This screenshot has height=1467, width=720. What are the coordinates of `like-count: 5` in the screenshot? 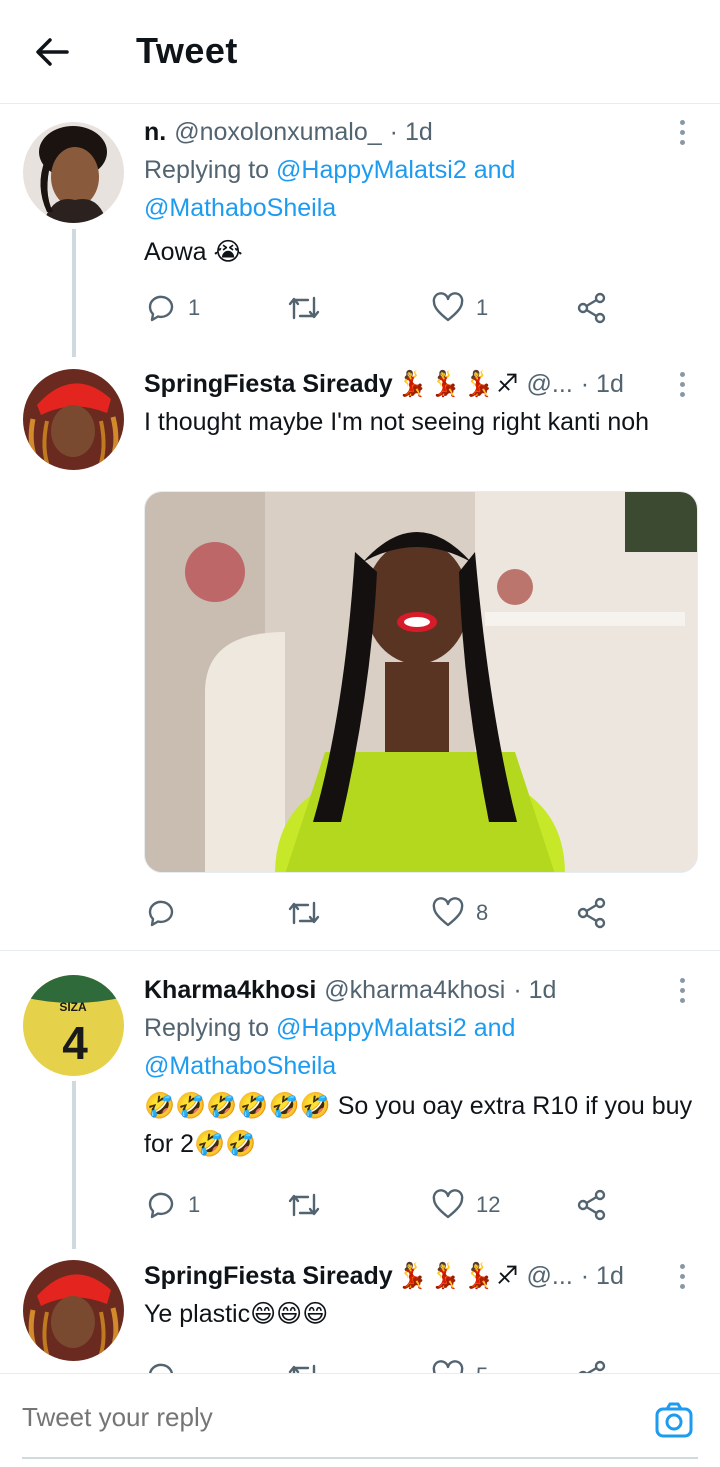 It's located at (482, 1368).